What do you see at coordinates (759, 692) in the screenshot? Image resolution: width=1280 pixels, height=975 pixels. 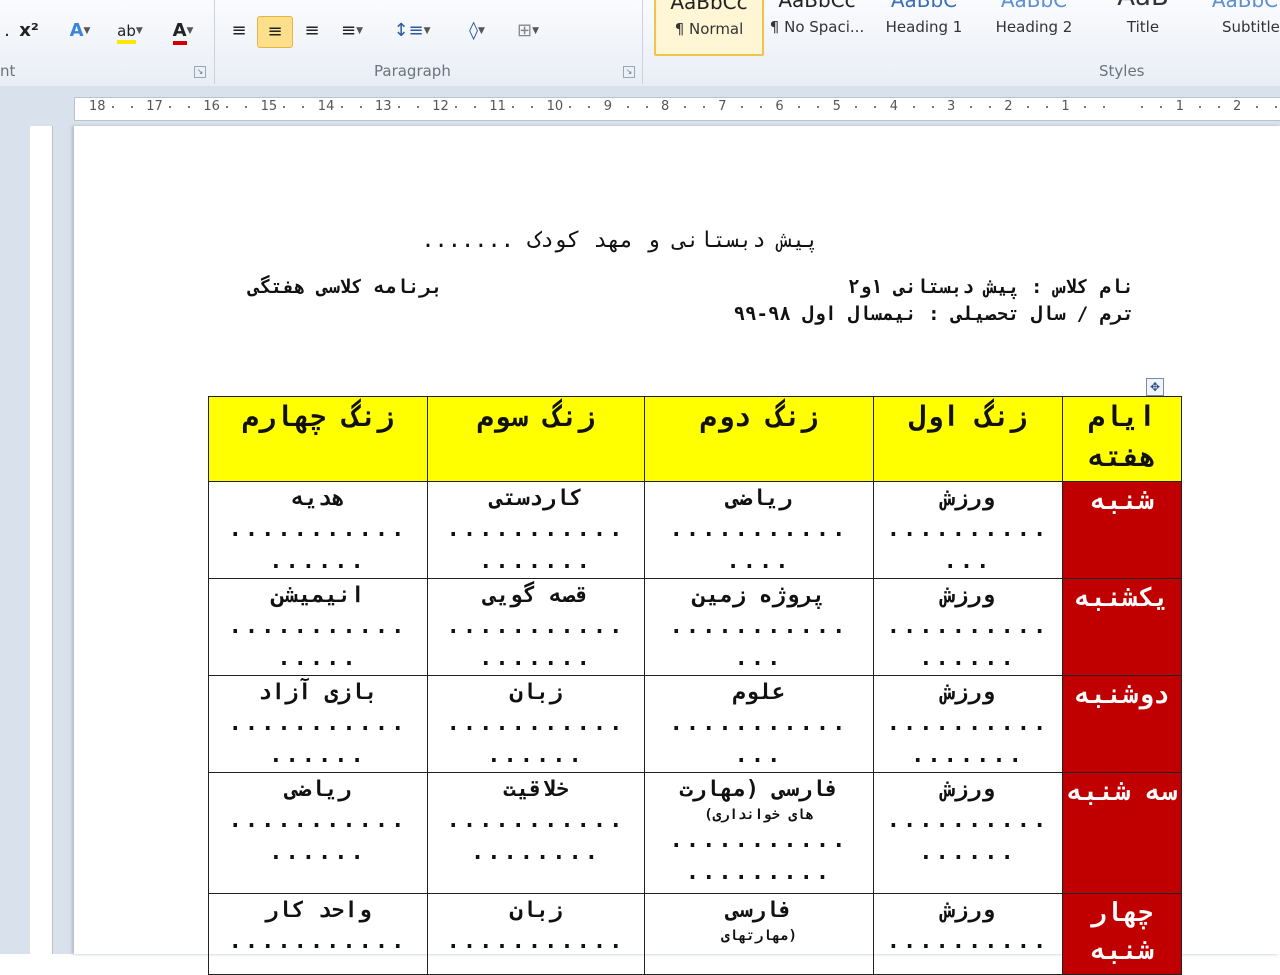 I see `subject-label: علوم` at bounding box center [759, 692].